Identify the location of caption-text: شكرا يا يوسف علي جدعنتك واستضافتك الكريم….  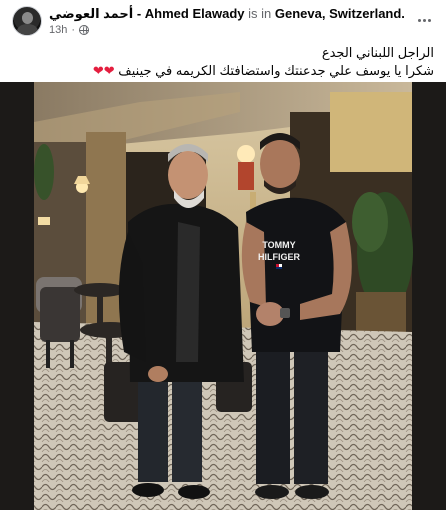
(276, 70).